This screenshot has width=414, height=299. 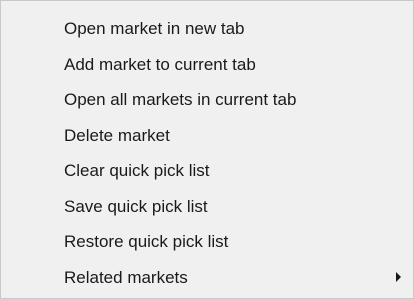 What do you see at coordinates (146, 241) in the screenshot?
I see `menu-item-label: Restore quick pick list` at bounding box center [146, 241].